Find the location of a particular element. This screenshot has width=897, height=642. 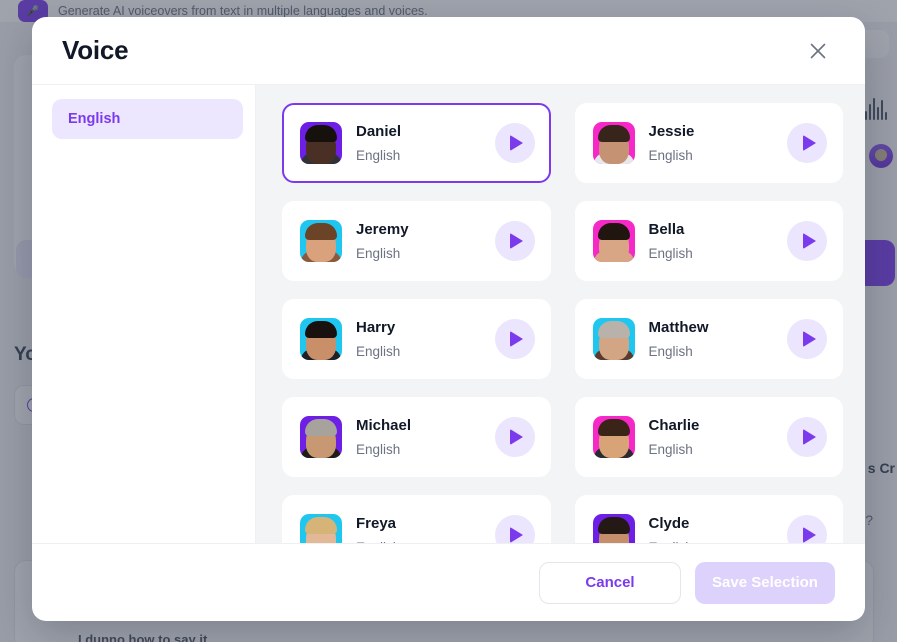

save-selection-button: Save Selection is located at coordinates (765, 582).